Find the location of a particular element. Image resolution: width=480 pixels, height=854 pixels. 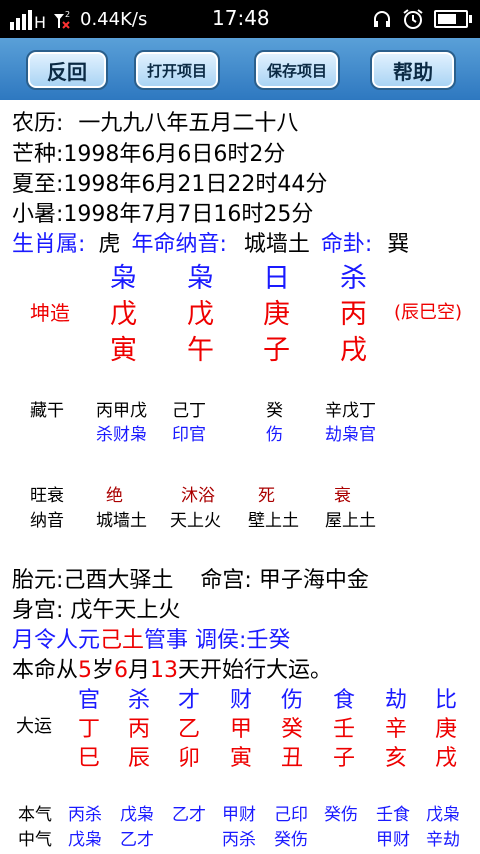

benqi-value: 癸伤 is located at coordinates (341, 815).